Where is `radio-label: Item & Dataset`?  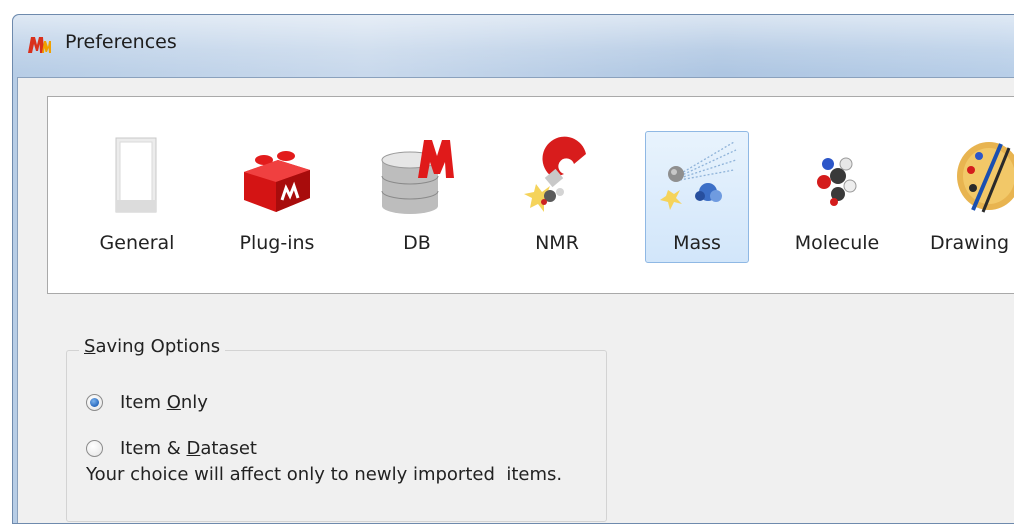 radio-label: Item & Dataset is located at coordinates (188, 448).